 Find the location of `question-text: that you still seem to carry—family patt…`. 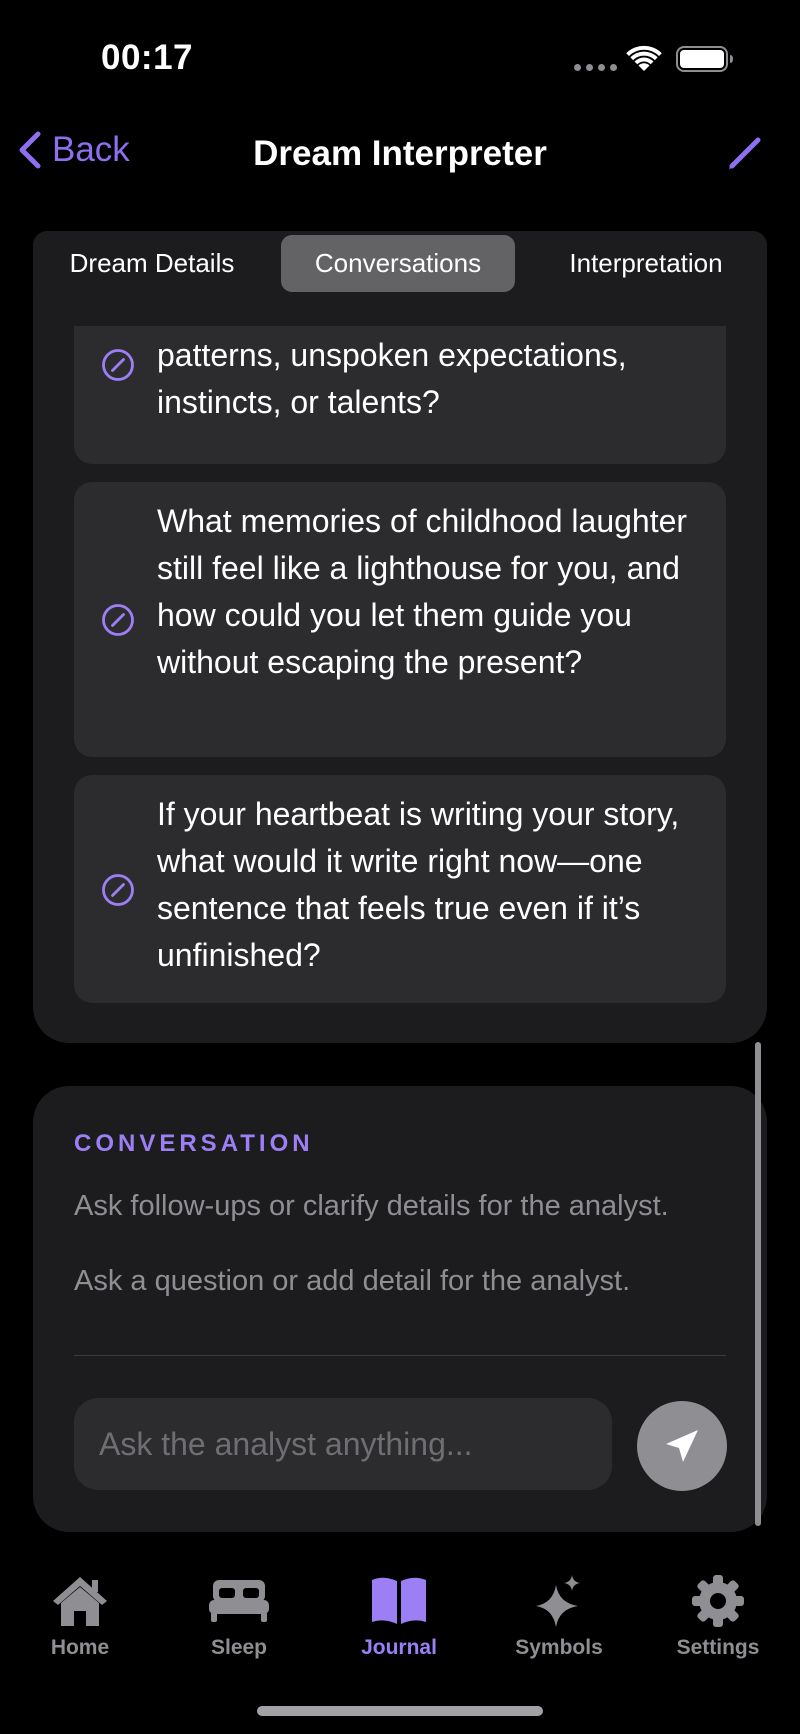

question-text: that you still seem to carry—family patt… is located at coordinates (392, 378).